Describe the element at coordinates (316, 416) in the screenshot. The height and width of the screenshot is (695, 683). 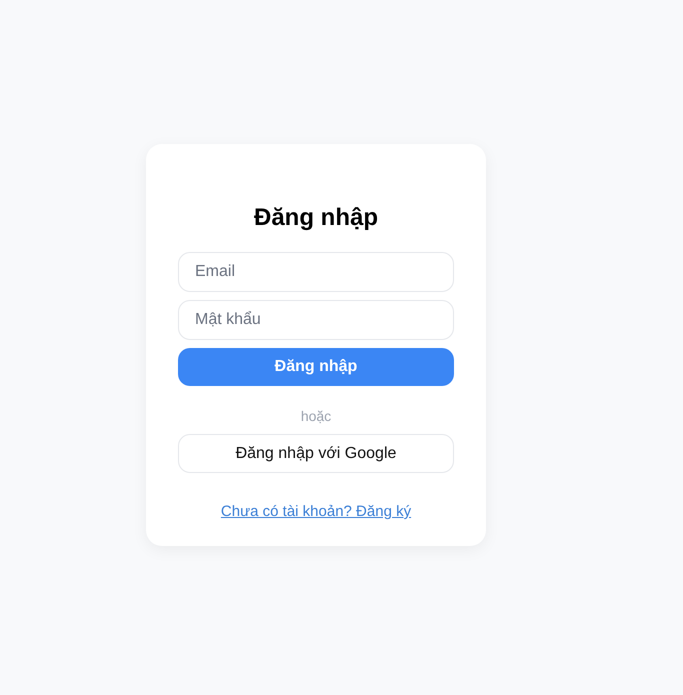
I see `divider-text: hoặc` at that location.